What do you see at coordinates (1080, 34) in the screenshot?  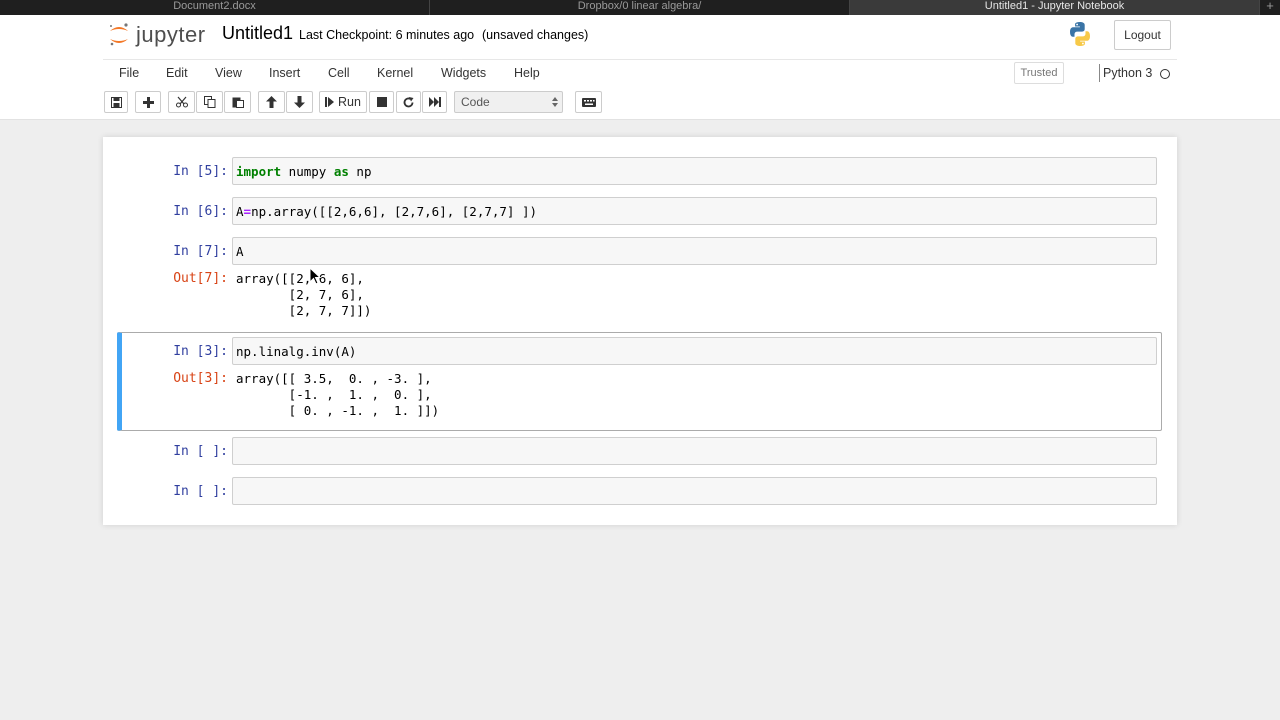 I see `python-logo-icon` at bounding box center [1080, 34].